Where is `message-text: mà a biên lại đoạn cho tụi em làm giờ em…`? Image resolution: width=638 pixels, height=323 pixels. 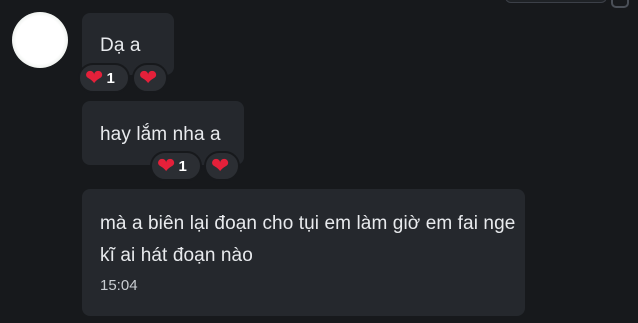 message-text: mà a biên lại đoạn cho tụi em làm giờ em… is located at coordinates (308, 239).